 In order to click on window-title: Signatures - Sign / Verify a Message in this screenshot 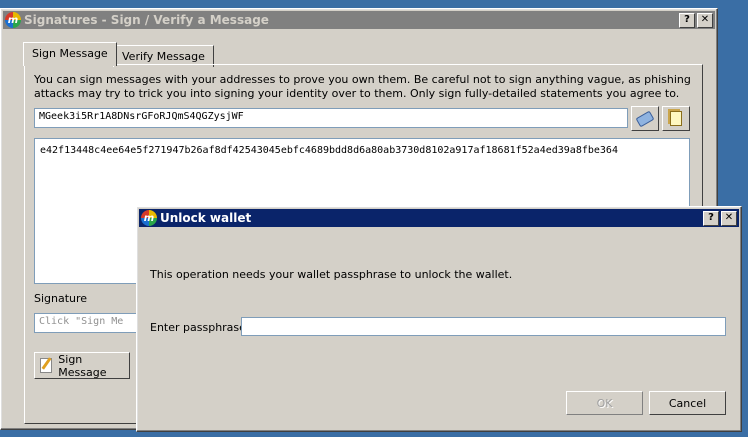, I will do `click(146, 20)`.